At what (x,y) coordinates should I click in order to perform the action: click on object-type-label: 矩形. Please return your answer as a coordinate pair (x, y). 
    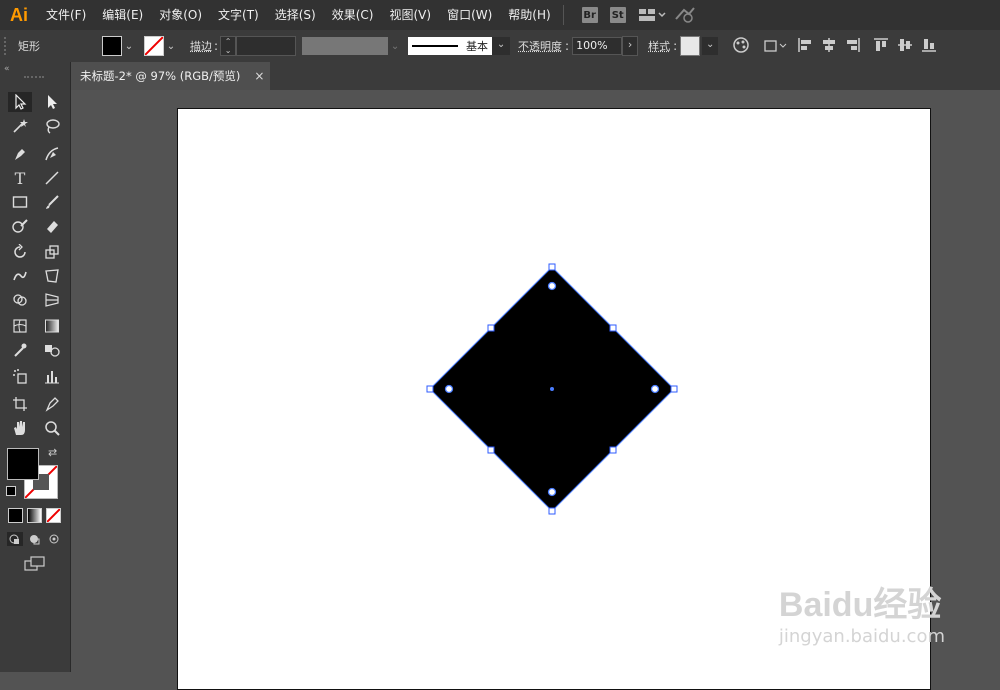
    Looking at the image, I should click on (29, 46).